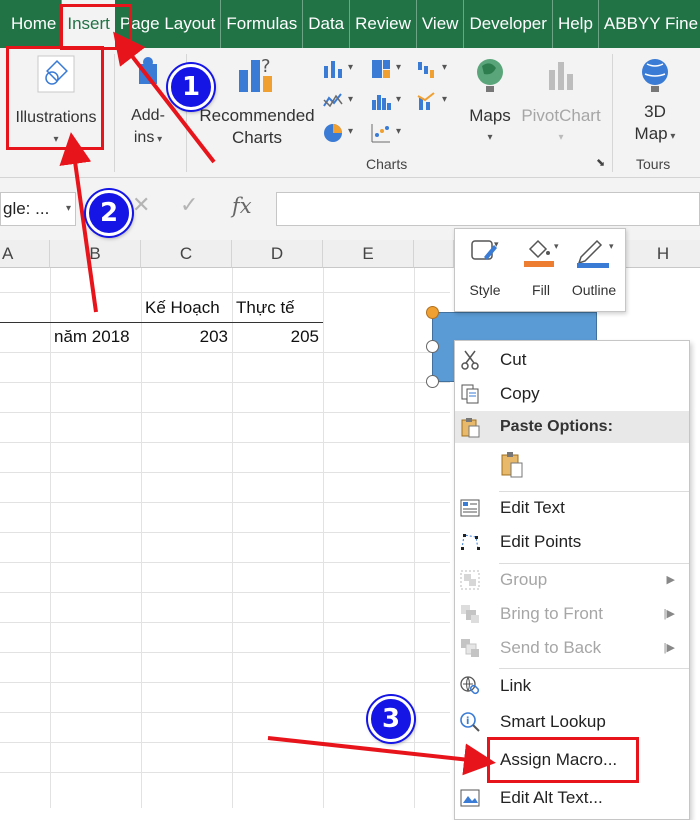 The width and height of the screenshot is (700, 820). Describe the element at coordinates (391, 719) in the screenshot. I see `step-badge-3: 3` at that location.